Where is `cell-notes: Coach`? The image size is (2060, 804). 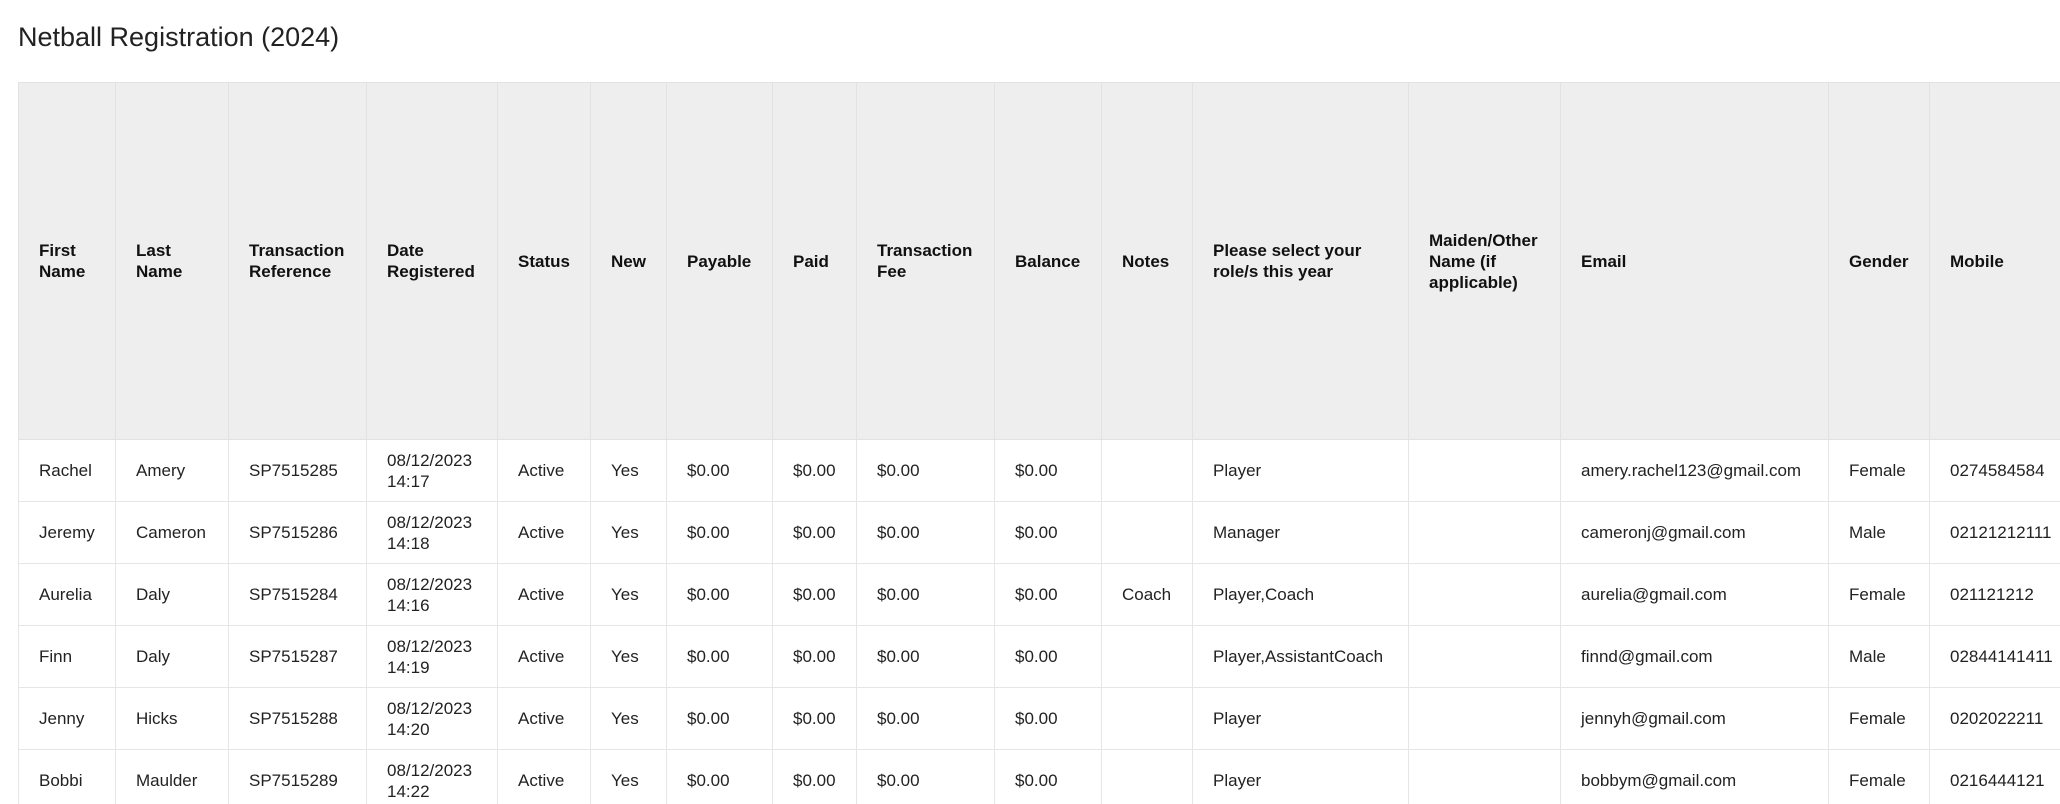 cell-notes: Coach is located at coordinates (1147, 594).